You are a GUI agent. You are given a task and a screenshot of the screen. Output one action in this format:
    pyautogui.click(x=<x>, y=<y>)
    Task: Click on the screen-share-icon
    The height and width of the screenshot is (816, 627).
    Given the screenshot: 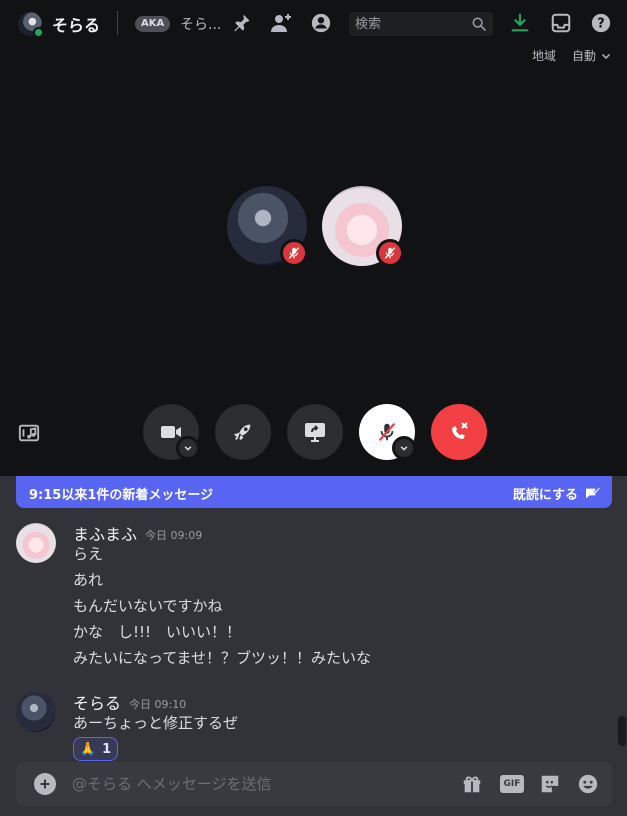 What is the action you would take?
    pyautogui.click(x=315, y=432)
    